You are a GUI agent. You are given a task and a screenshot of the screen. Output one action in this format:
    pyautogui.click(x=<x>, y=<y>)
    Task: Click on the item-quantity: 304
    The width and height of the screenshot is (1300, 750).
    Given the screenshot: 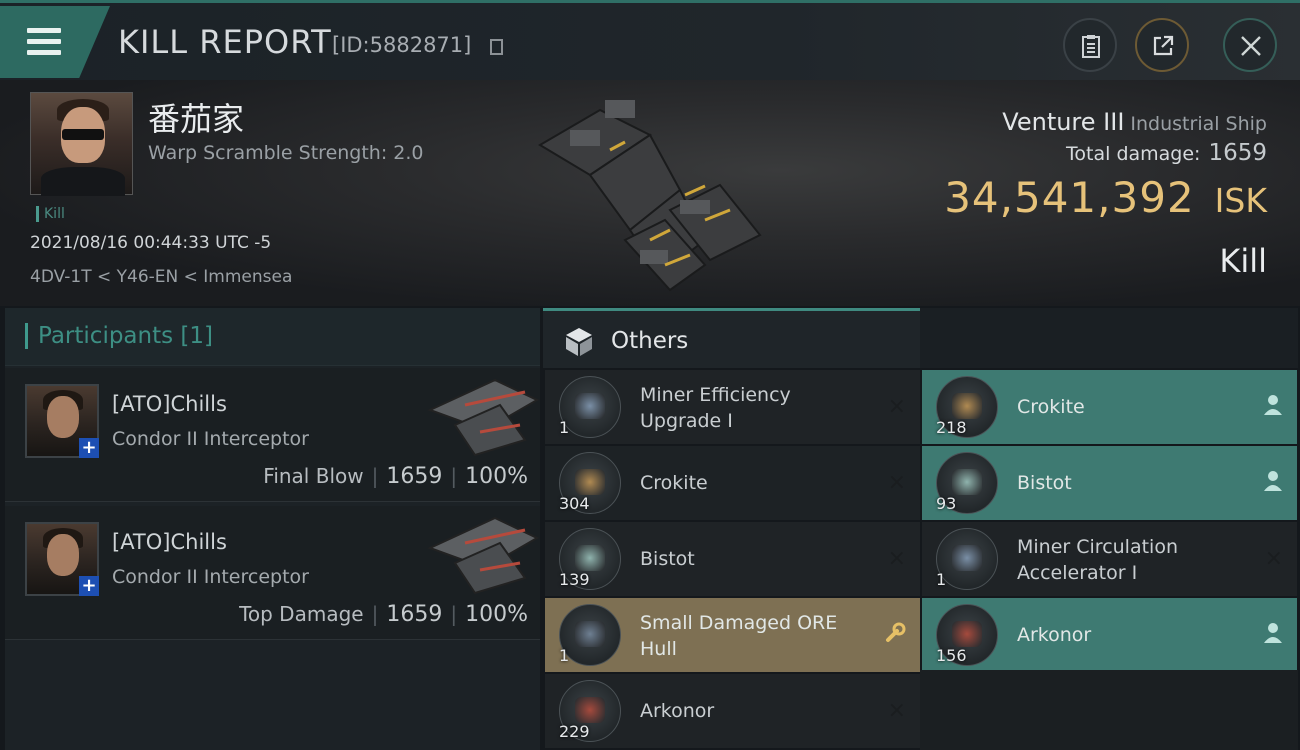 What is the action you would take?
    pyautogui.click(x=574, y=503)
    